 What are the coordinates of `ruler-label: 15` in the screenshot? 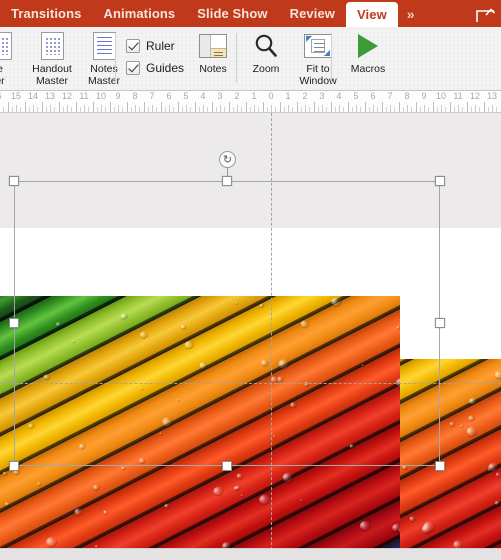 It's located at (16, 96).